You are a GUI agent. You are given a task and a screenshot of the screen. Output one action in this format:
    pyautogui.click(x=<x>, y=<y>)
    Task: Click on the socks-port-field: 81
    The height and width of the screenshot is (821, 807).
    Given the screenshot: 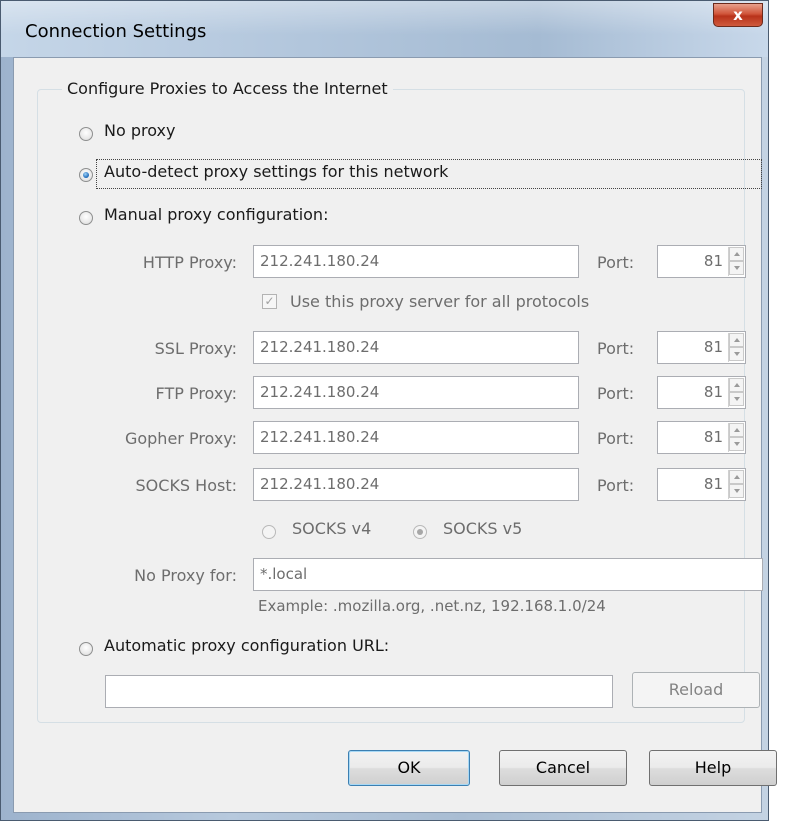 What is the action you would take?
    pyautogui.click(x=701, y=484)
    